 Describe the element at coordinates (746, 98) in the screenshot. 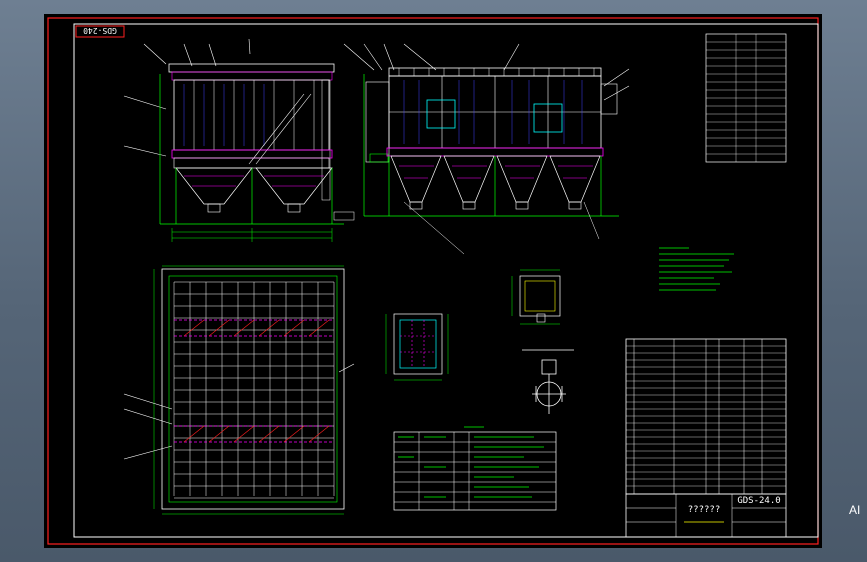

I see `spec-list` at that location.